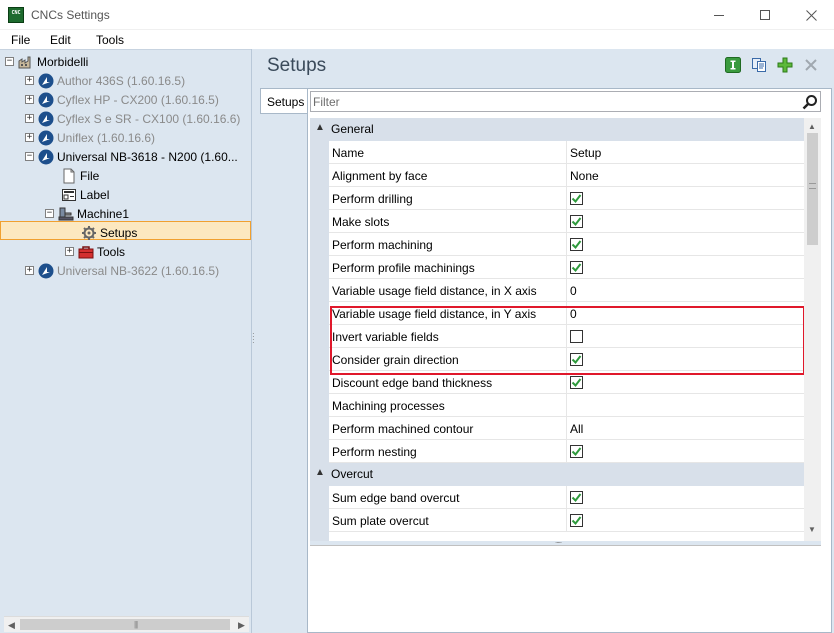 Image resolution: width=834 pixels, height=633 pixels. What do you see at coordinates (557, 152) in the screenshot?
I see `property-row: Name Setup` at bounding box center [557, 152].